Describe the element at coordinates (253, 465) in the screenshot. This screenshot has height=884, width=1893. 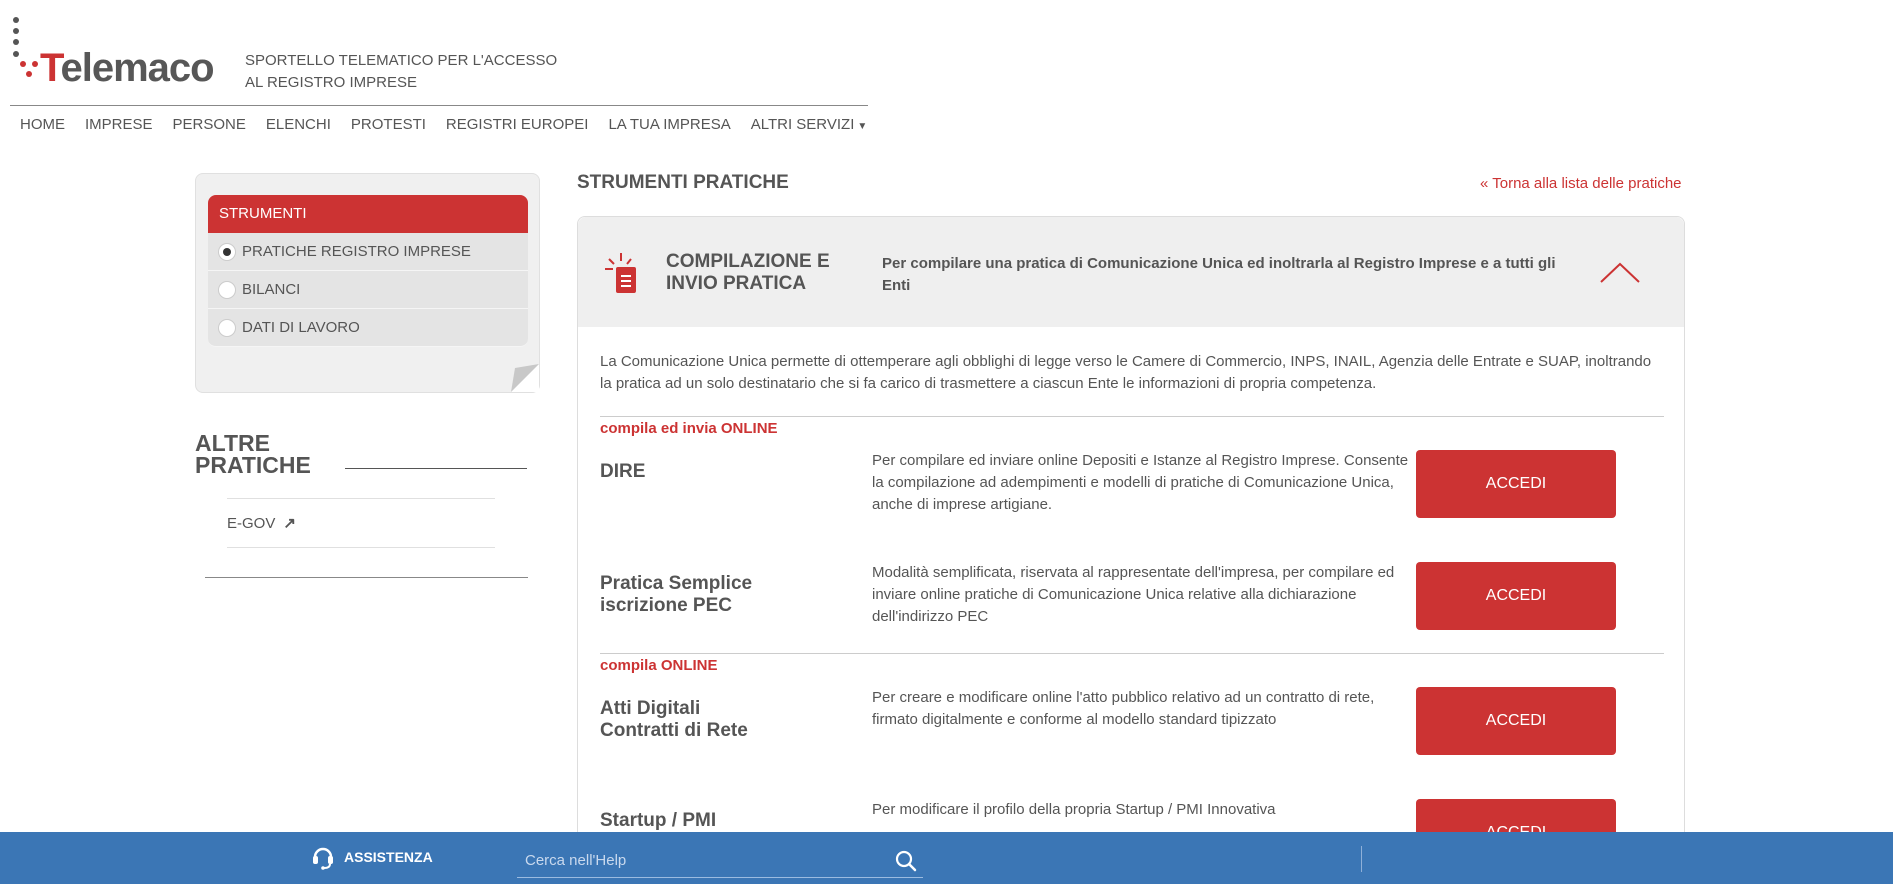
I see `altre-title-line-2: PRATICHE` at that location.